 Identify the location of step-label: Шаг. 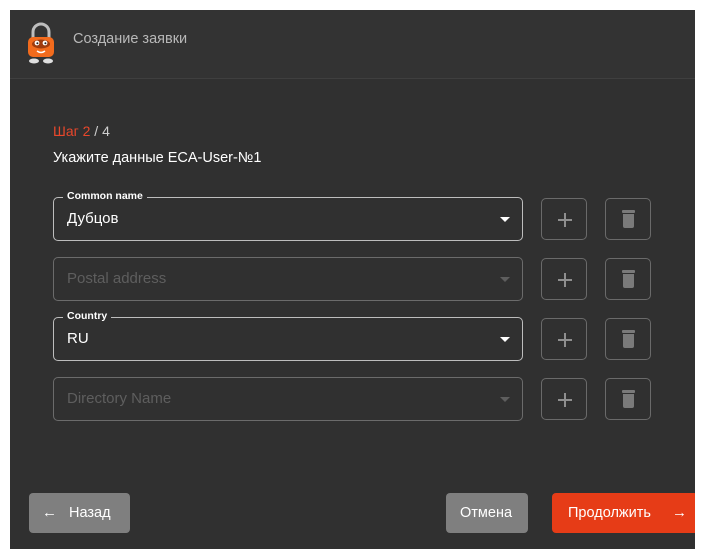
(66, 131).